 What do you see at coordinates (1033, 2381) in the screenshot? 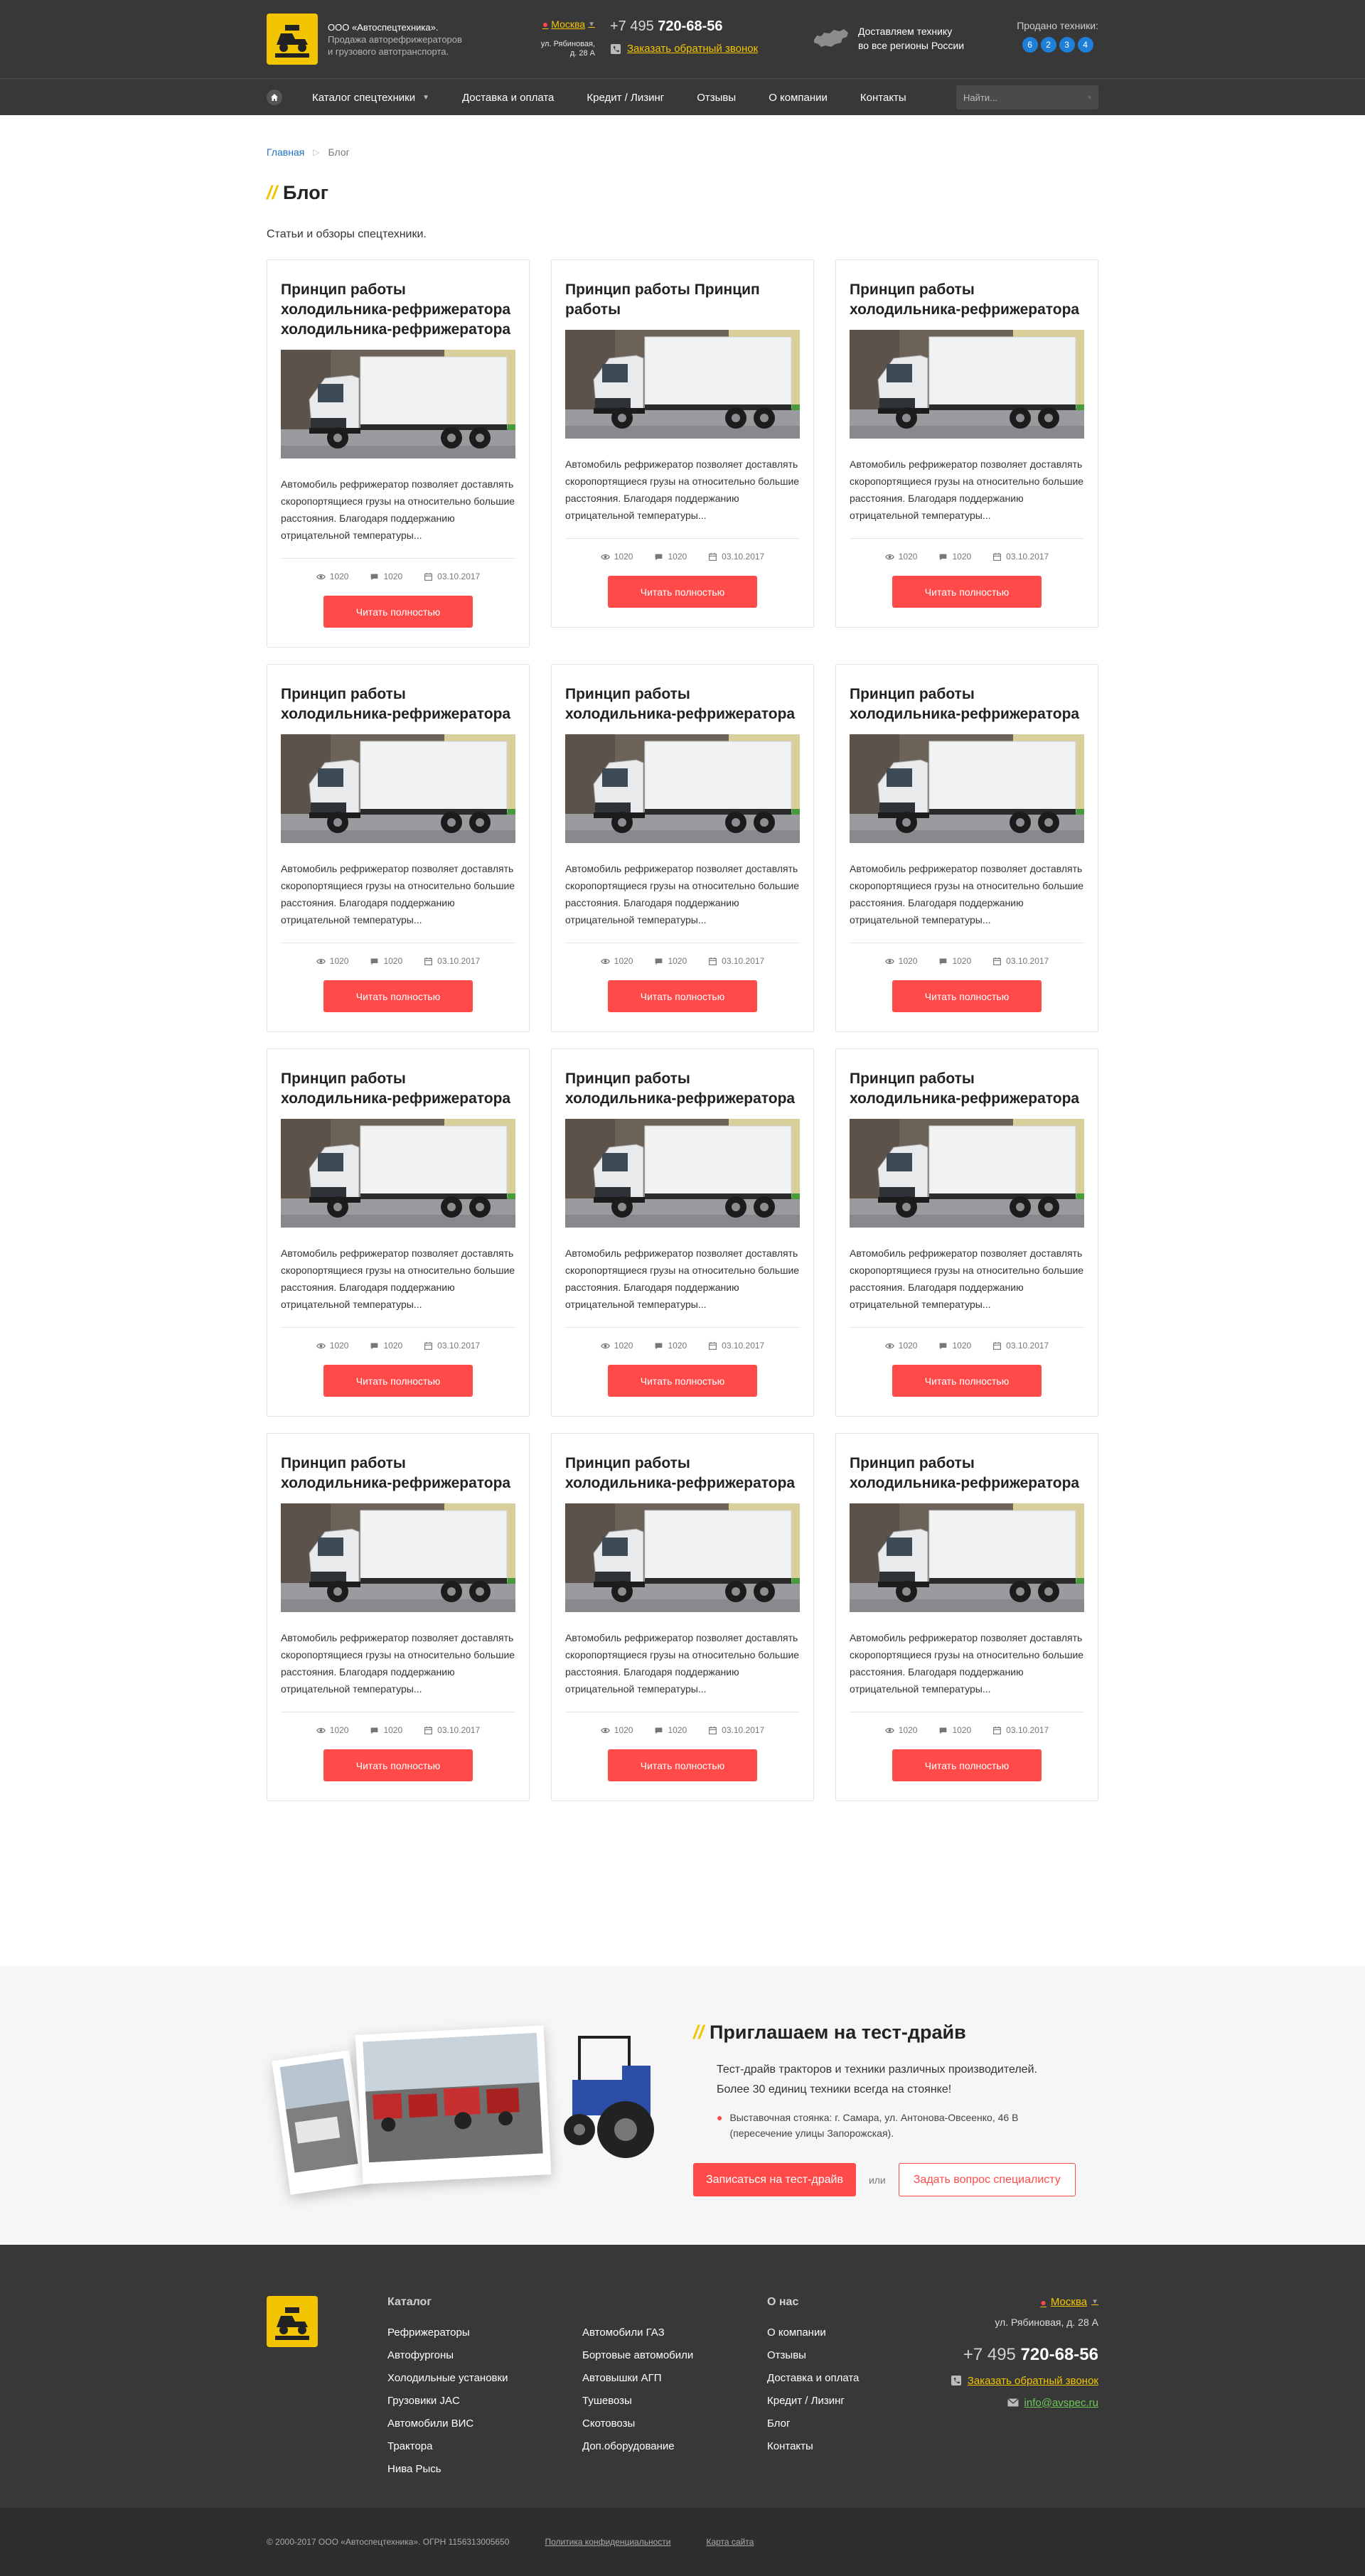
I see `footer-callback-link: Заказать обратный звонок` at bounding box center [1033, 2381].